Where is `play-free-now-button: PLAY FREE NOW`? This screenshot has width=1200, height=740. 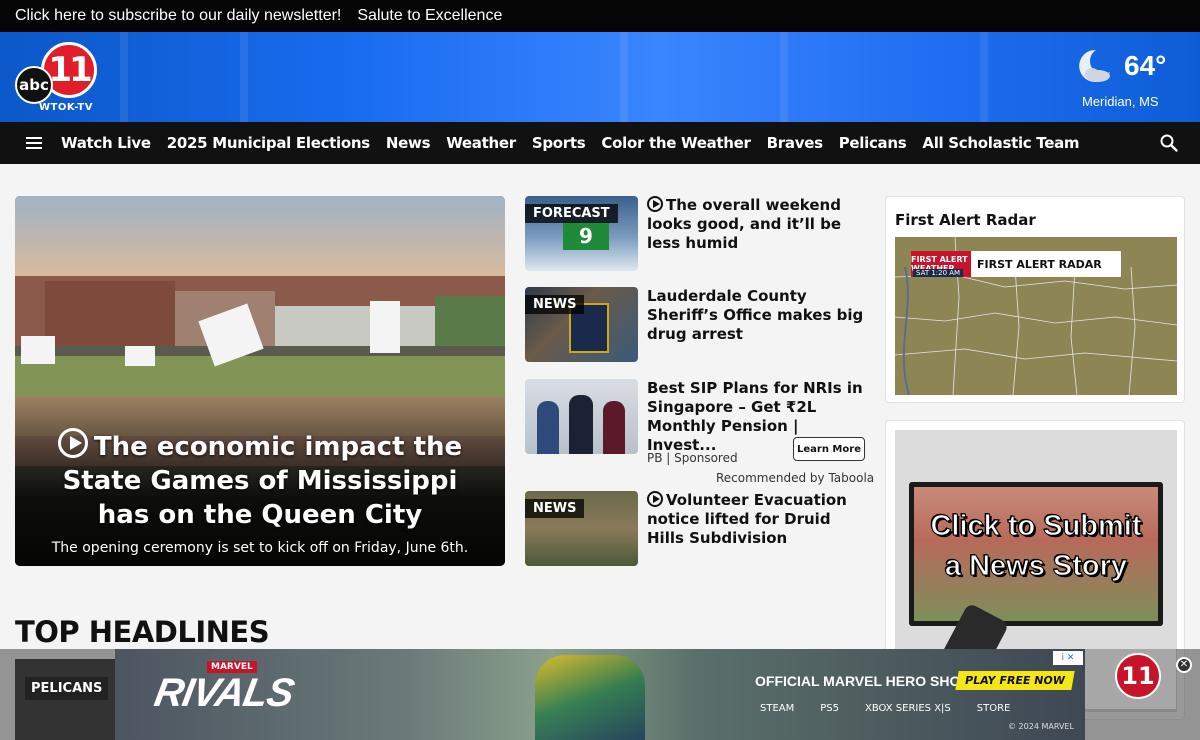 play-free-now-button: PLAY FREE NOW is located at coordinates (1015, 680).